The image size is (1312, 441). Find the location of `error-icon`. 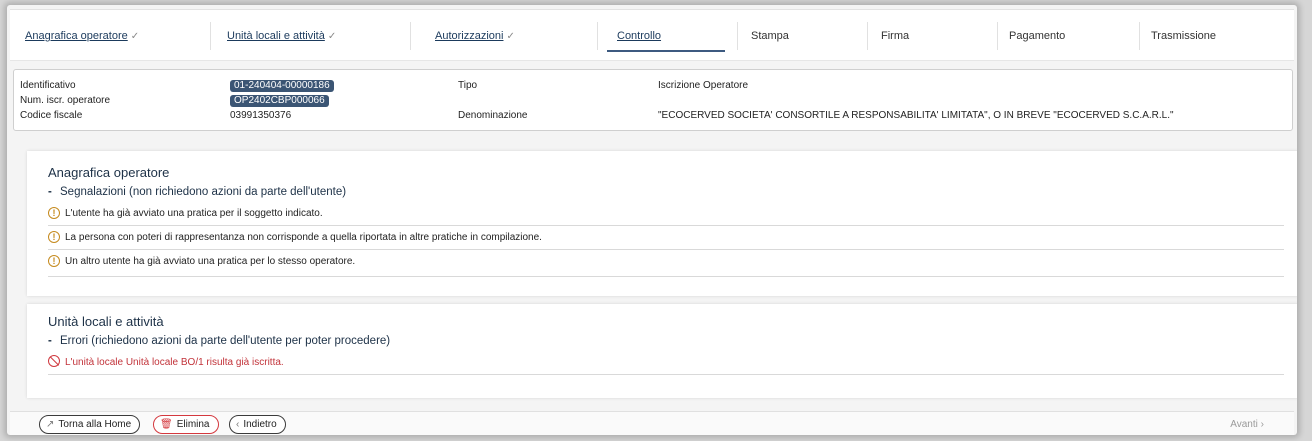

error-icon is located at coordinates (54, 361).